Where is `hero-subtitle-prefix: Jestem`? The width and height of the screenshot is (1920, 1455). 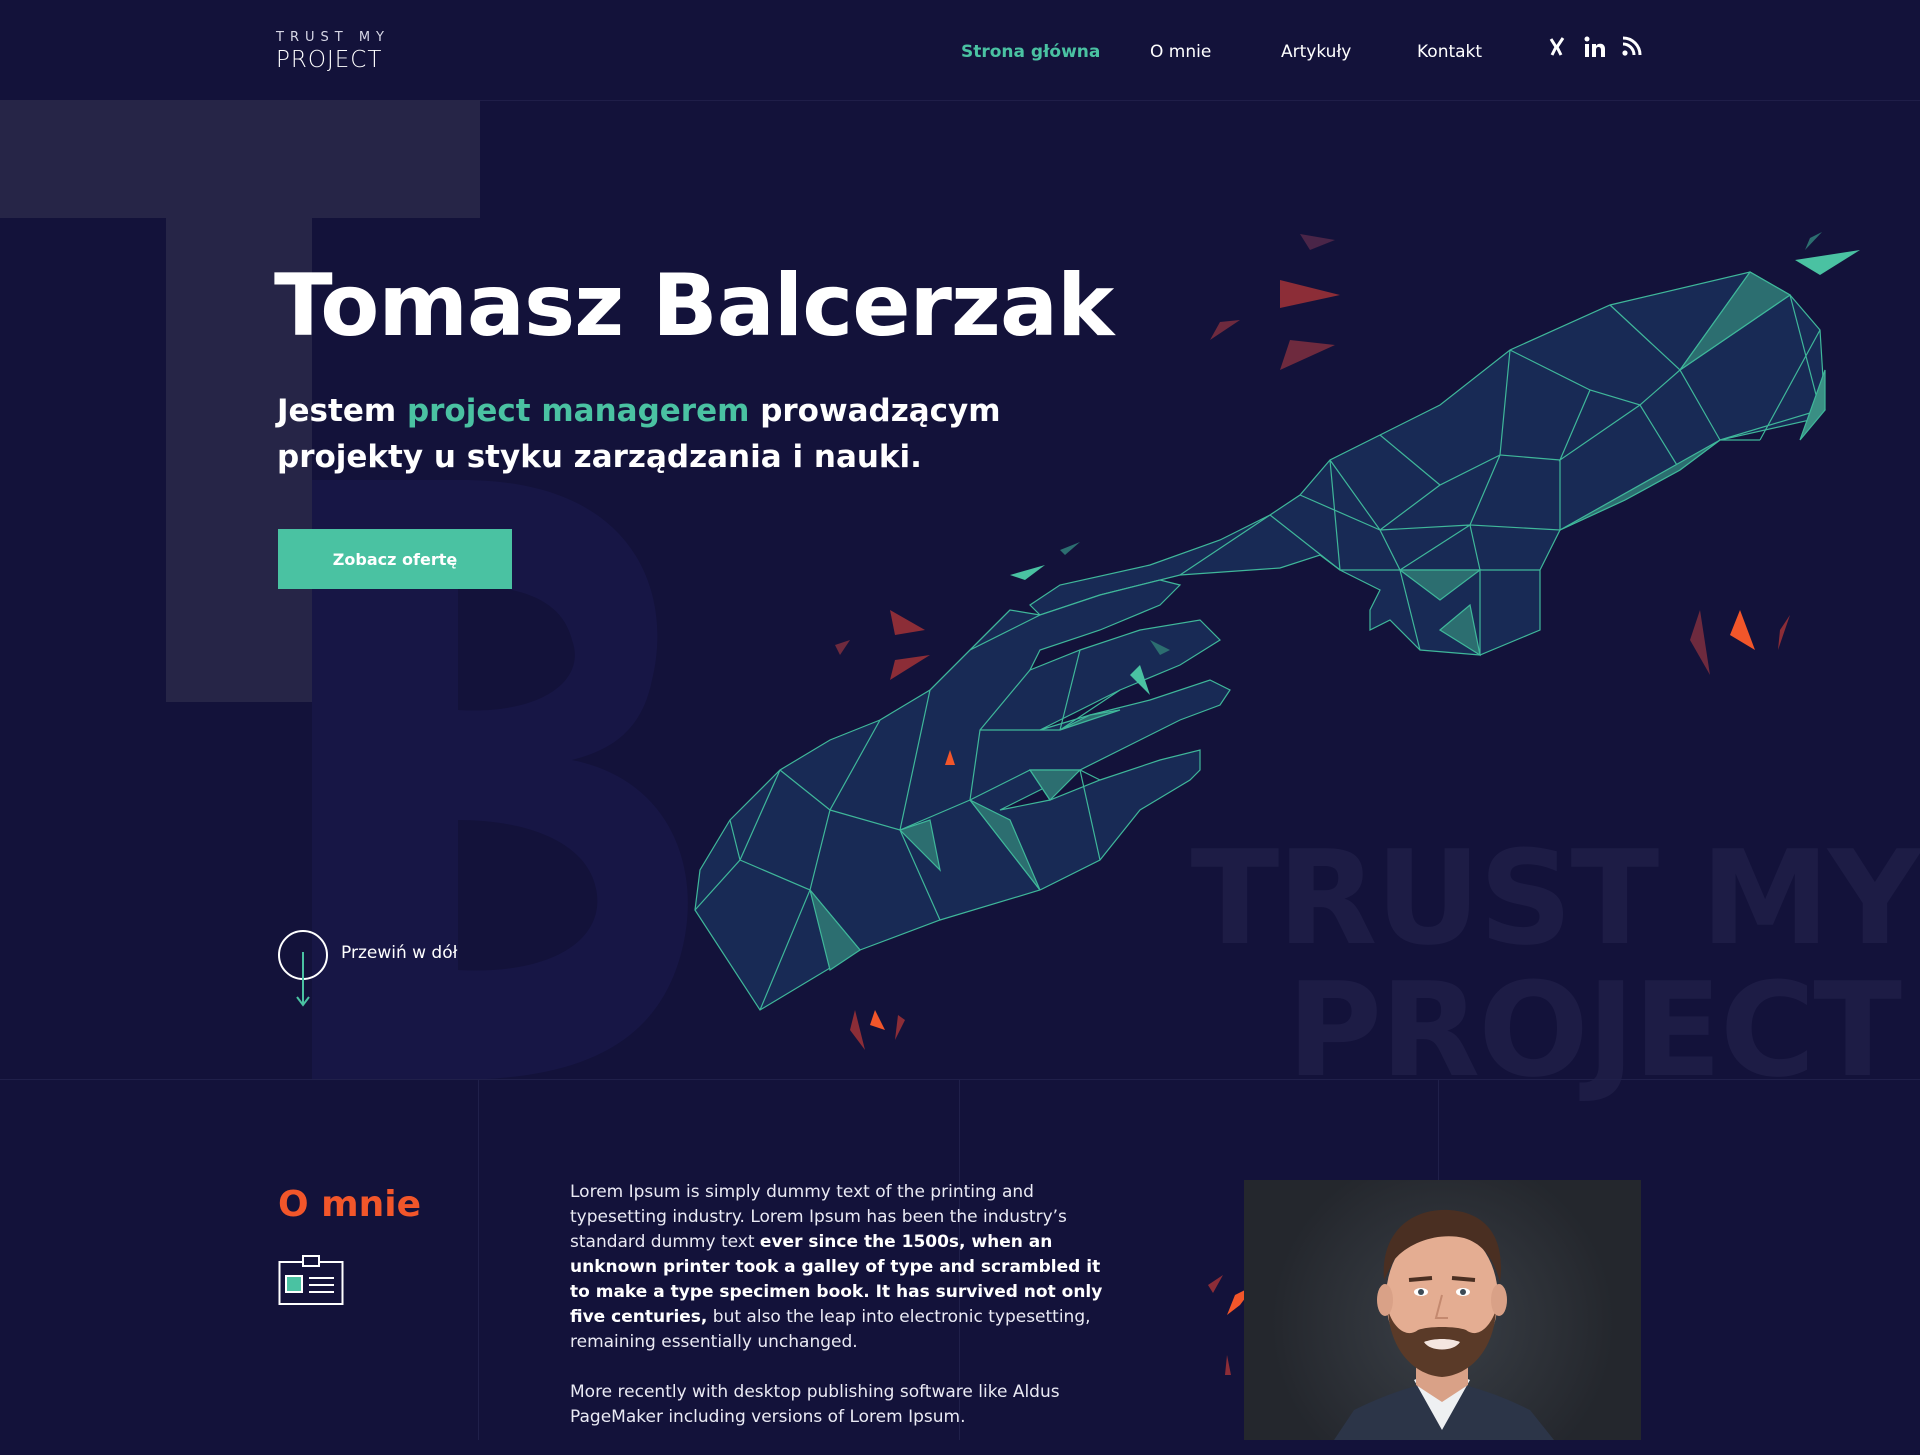
hero-subtitle-prefix: Jestem is located at coordinates (342, 411).